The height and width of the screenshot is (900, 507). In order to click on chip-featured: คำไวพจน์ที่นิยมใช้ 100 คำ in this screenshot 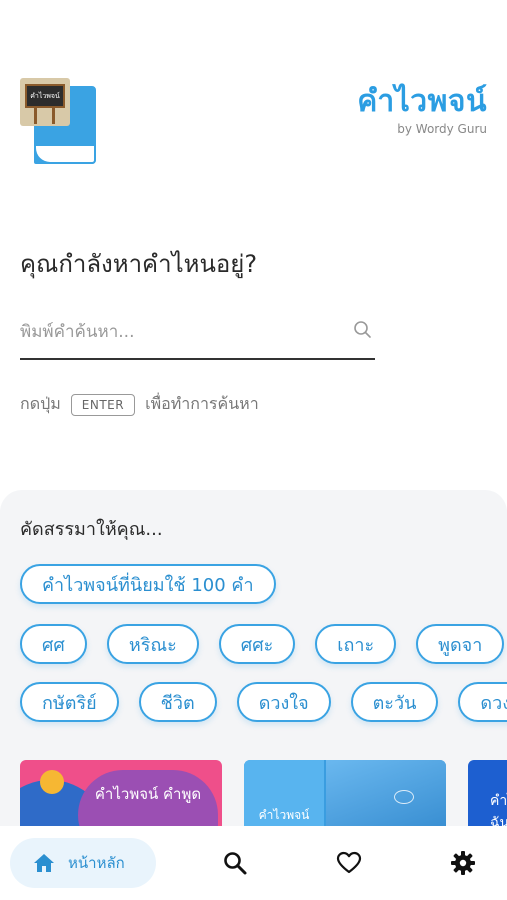, I will do `click(148, 584)`.